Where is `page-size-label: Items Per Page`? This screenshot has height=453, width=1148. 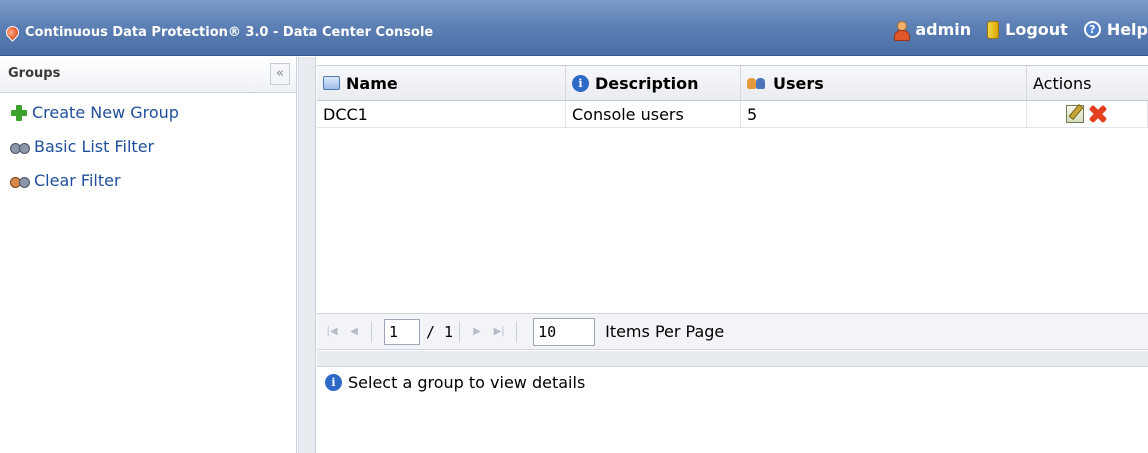
page-size-label: Items Per Page is located at coordinates (665, 331).